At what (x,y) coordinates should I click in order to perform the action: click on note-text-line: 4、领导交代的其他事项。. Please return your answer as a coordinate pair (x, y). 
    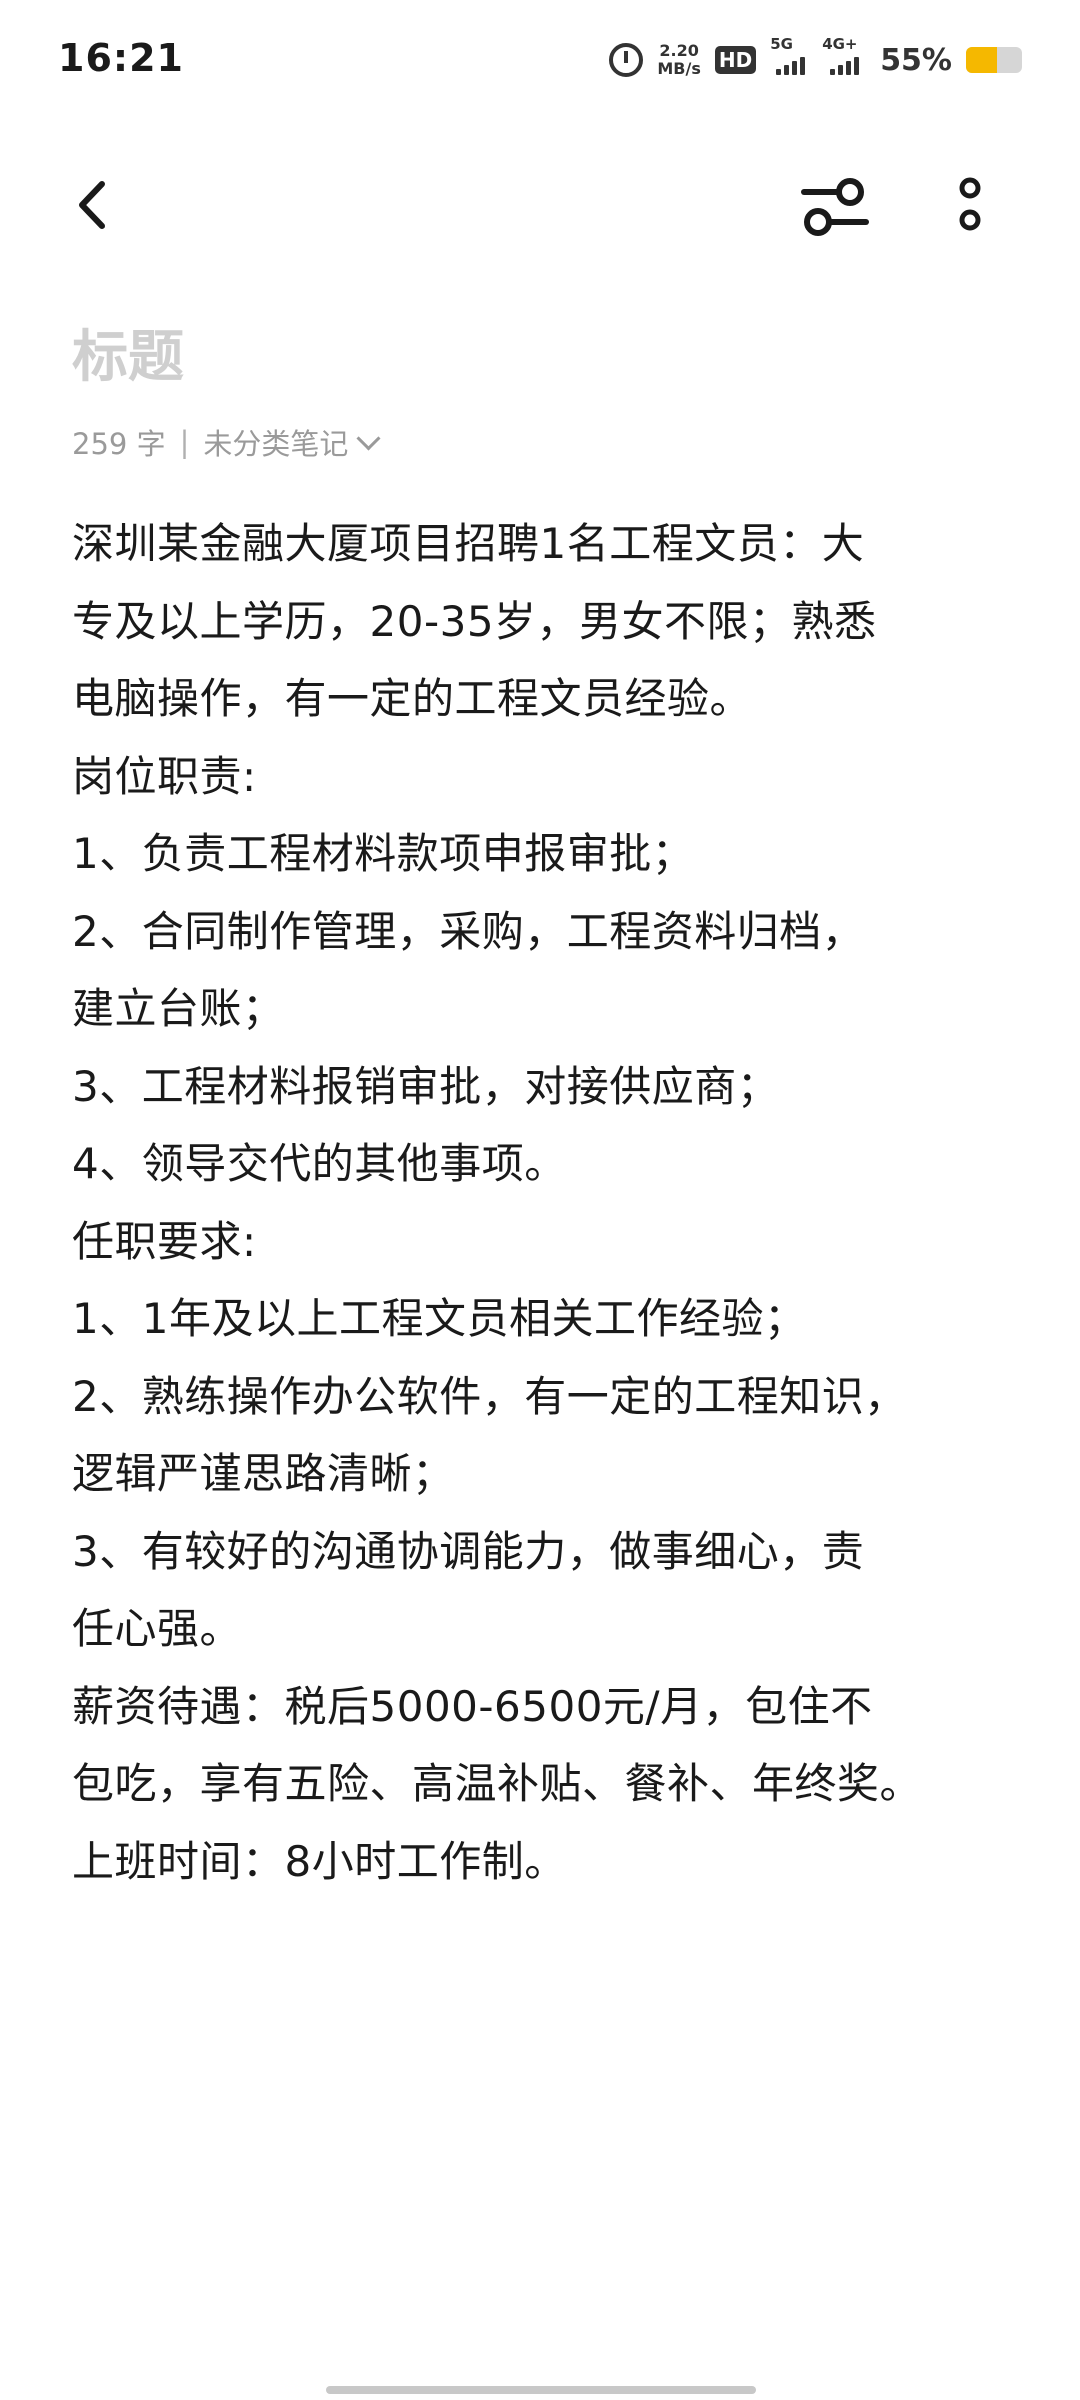
    Looking at the image, I should click on (319, 1163).